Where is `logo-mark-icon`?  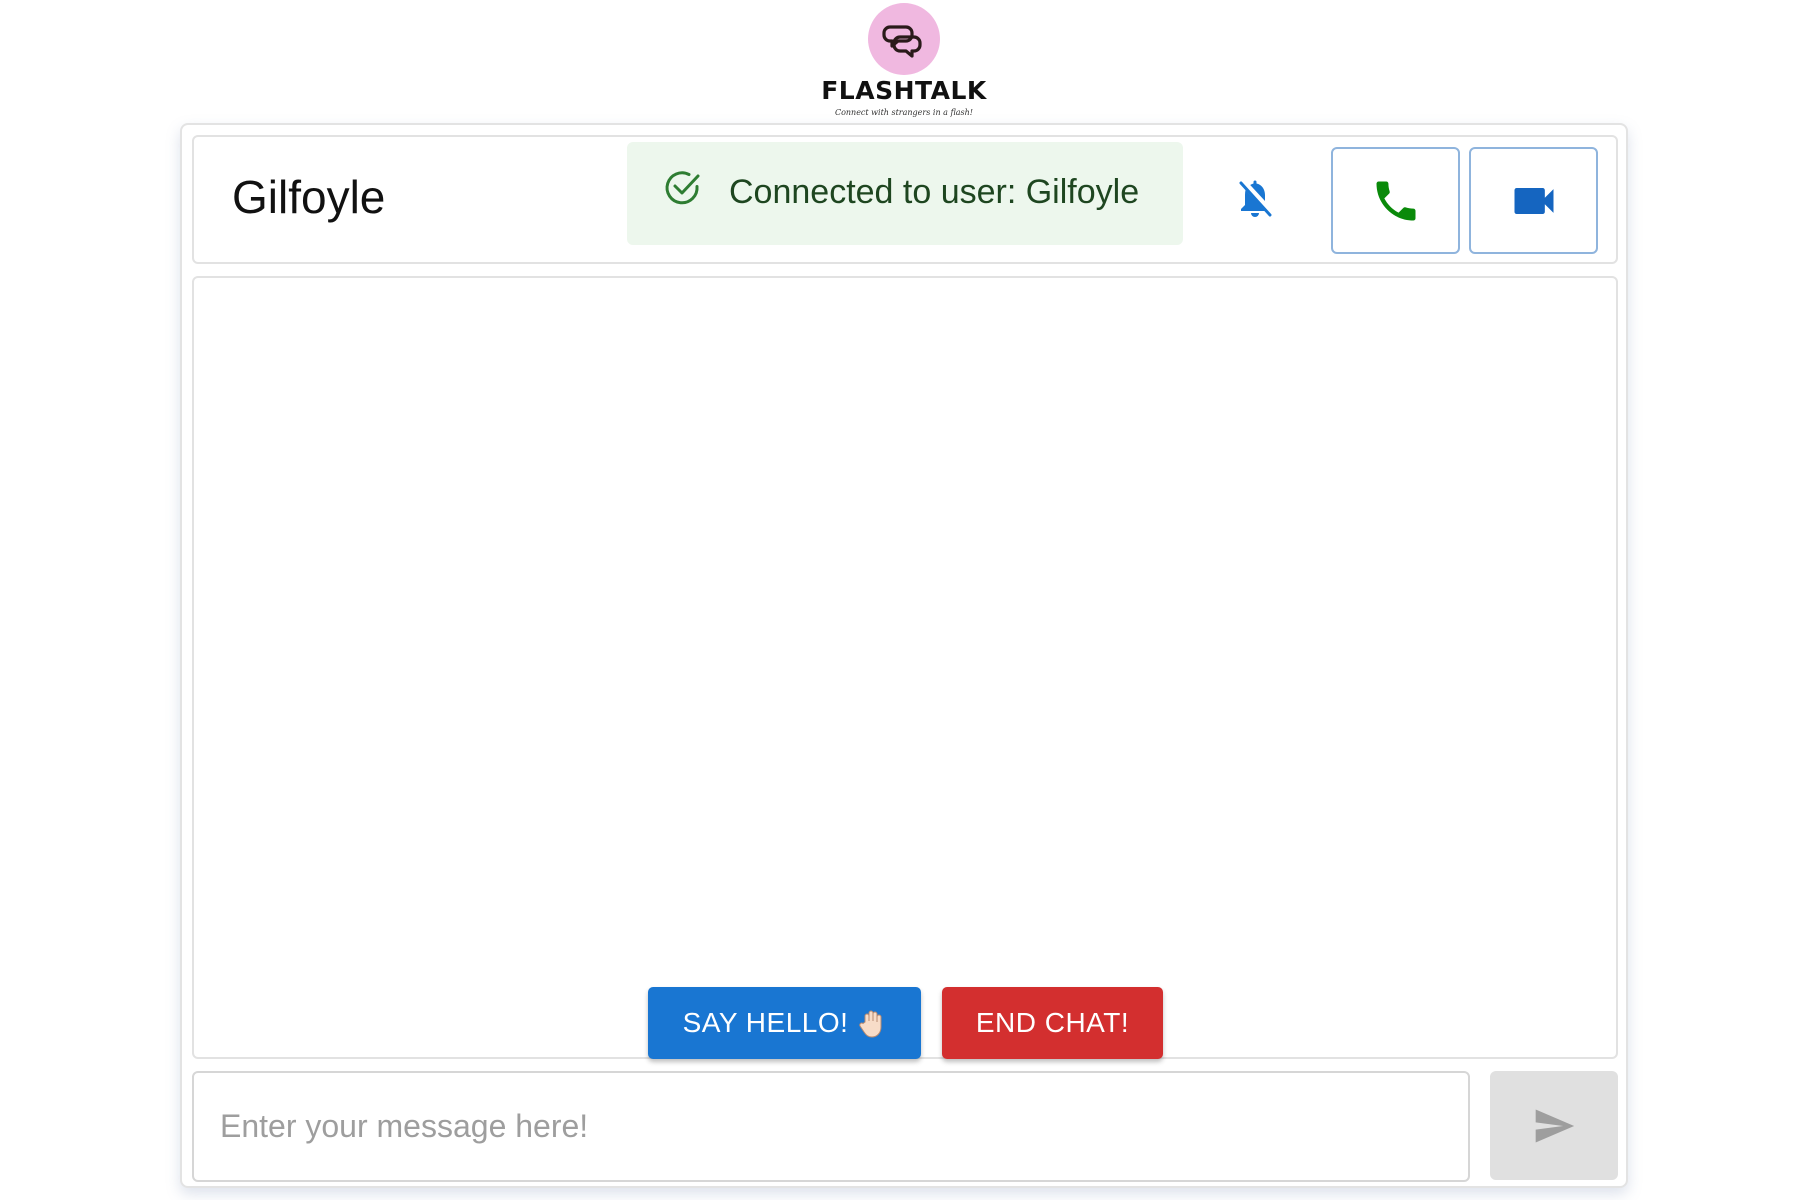
logo-mark-icon is located at coordinates (904, 39).